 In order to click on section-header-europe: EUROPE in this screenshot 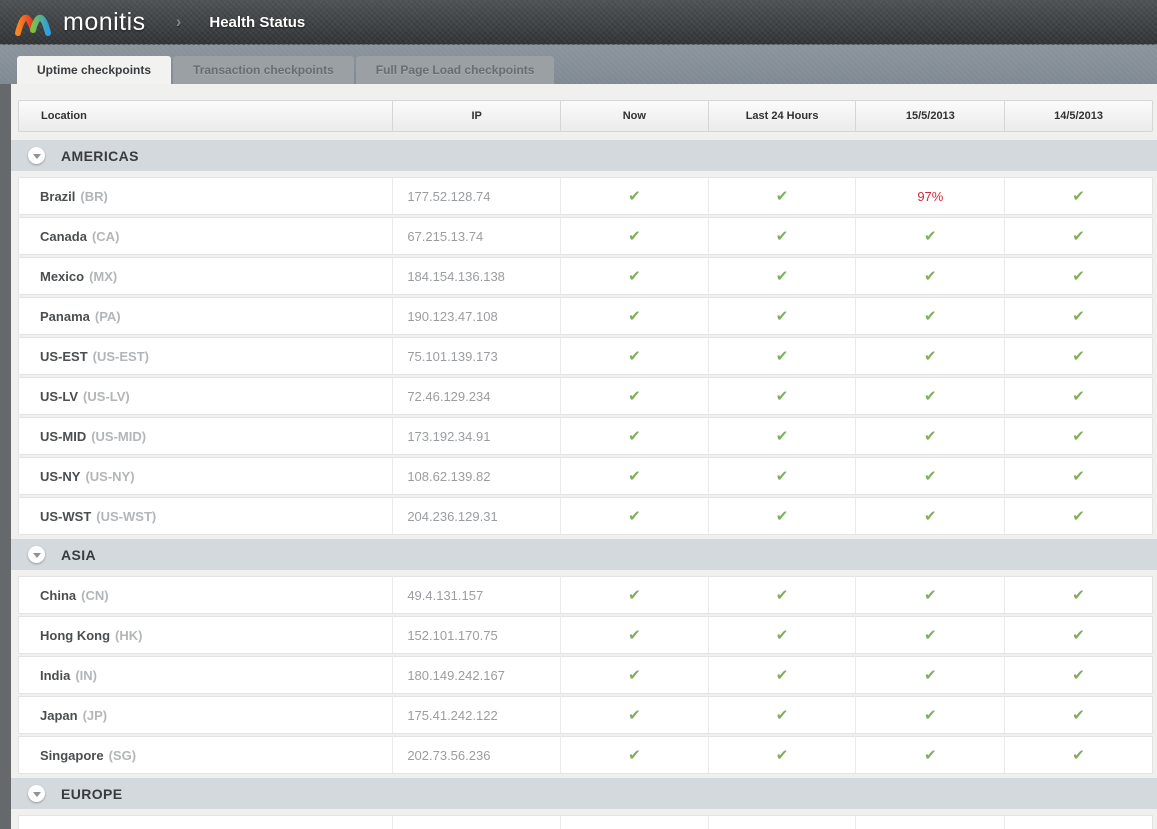, I will do `click(584, 793)`.